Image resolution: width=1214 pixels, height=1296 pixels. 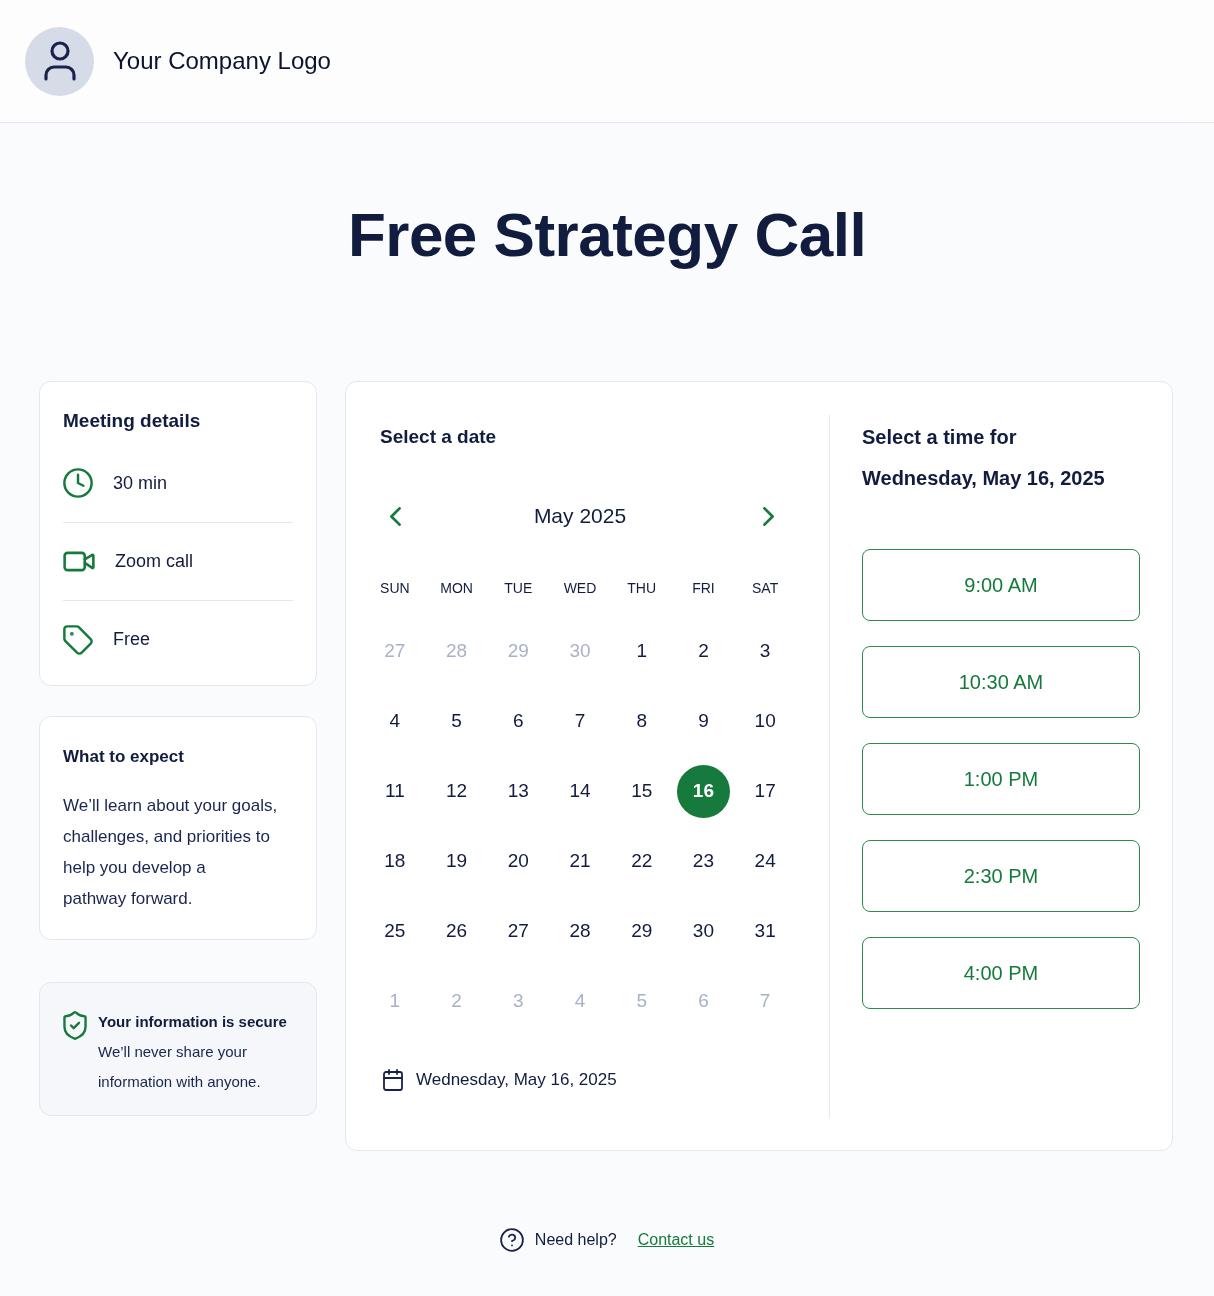 What do you see at coordinates (703, 791) in the screenshot?
I see `calendar-day: 16` at bounding box center [703, 791].